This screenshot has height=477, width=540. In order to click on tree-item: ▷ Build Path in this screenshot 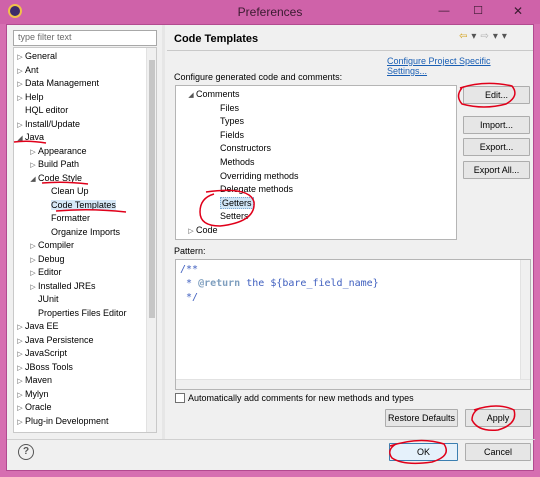, I will do `click(53, 164)`.